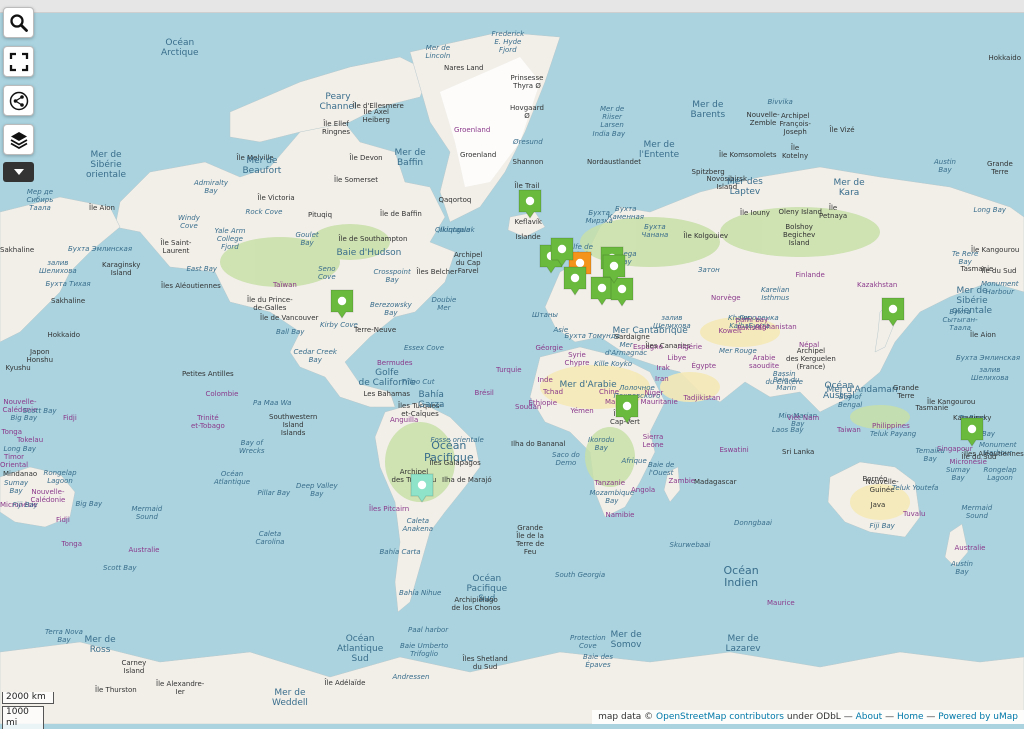  What do you see at coordinates (28, 698) in the screenshot?
I see `scale-km: 2000 km` at bounding box center [28, 698].